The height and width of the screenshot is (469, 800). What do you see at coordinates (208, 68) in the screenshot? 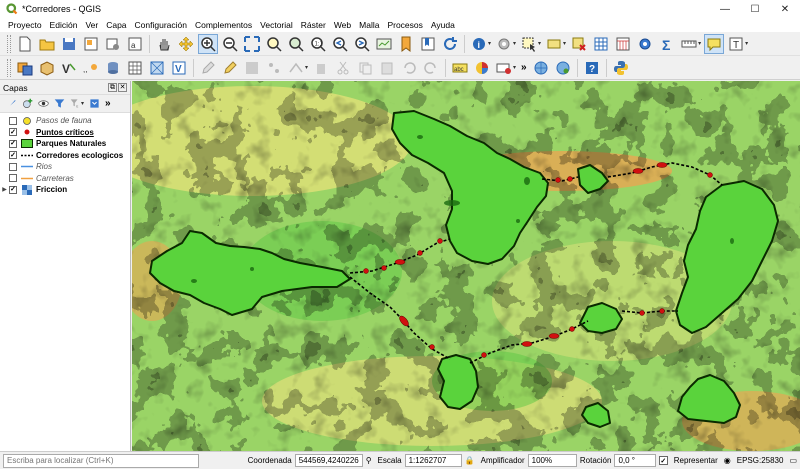
I see `current-edits-button` at bounding box center [208, 68].